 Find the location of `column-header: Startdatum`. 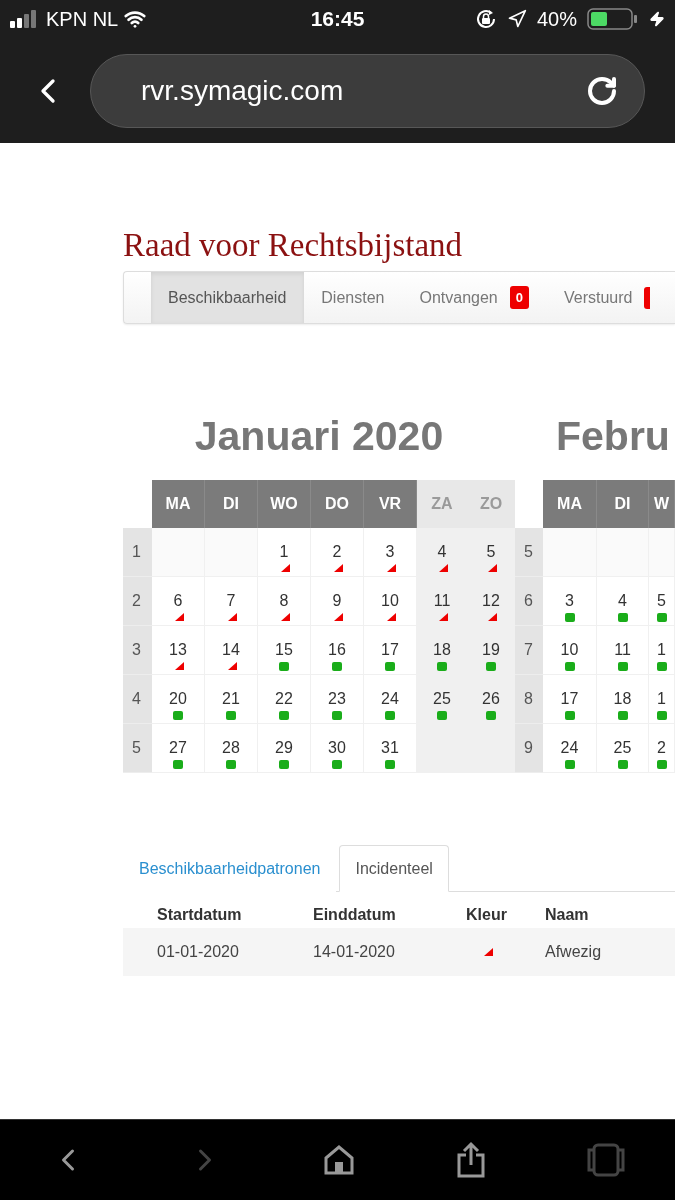

column-header: Startdatum is located at coordinates (200, 915).